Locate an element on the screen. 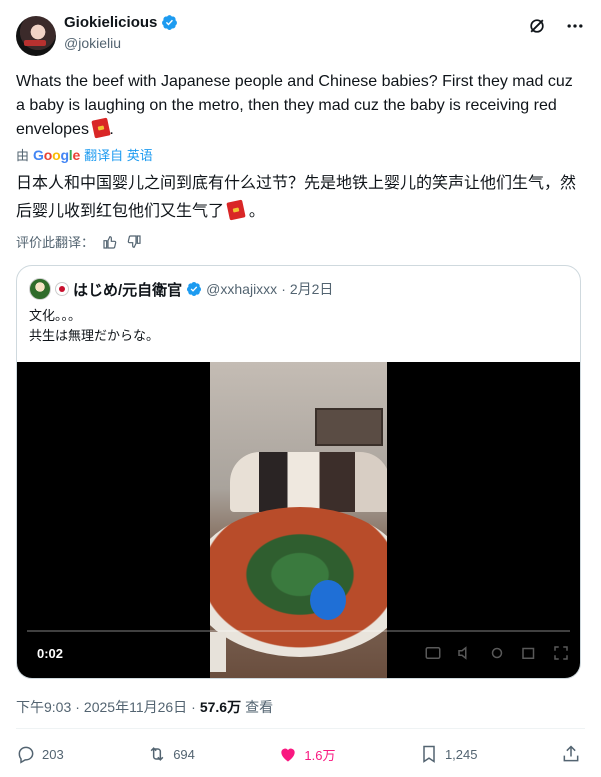 This screenshot has height=777, width=601. video-scene-people is located at coordinates (308, 482).